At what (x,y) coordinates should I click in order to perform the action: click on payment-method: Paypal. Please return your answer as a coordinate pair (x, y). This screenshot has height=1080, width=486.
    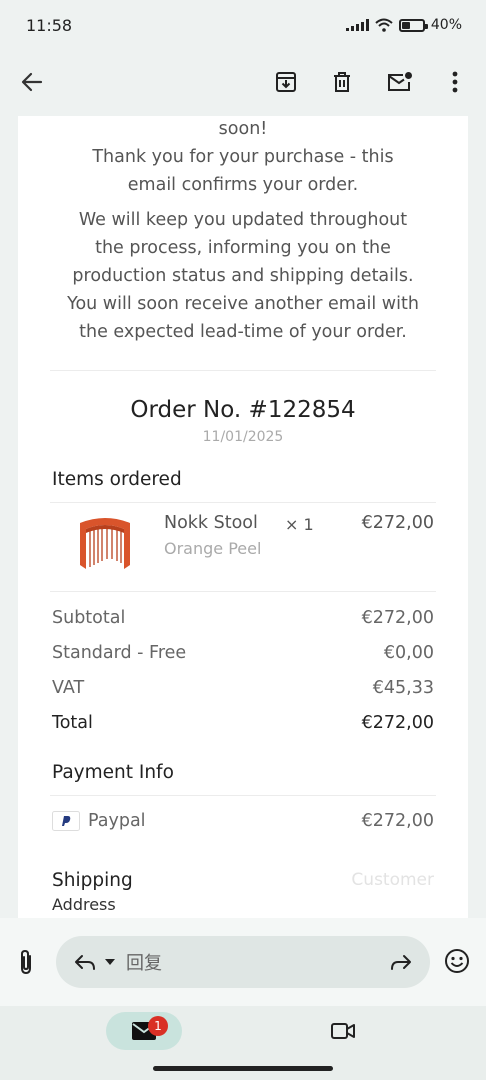
    Looking at the image, I should click on (99, 821).